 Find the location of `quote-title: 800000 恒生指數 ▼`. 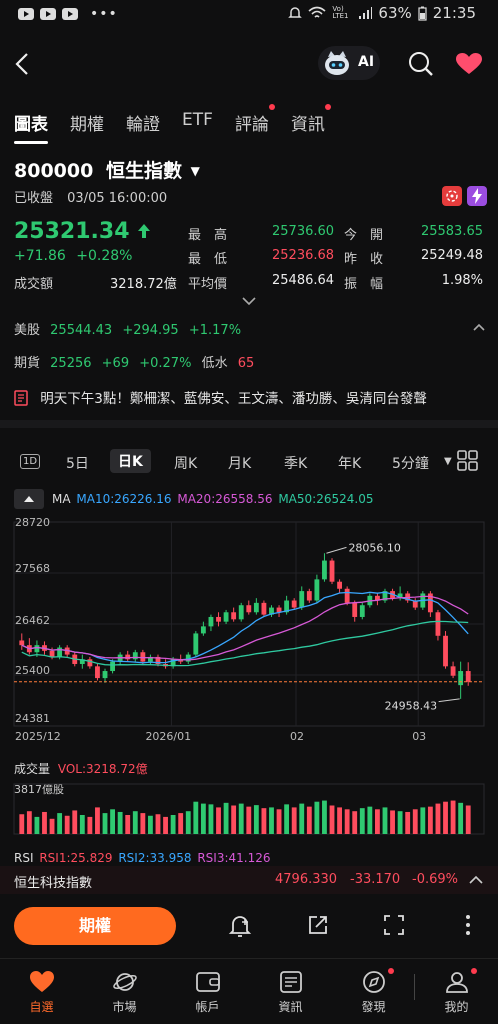

quote-title: 800000 恒生指數 ▼ is located at coordinates (107, 169).